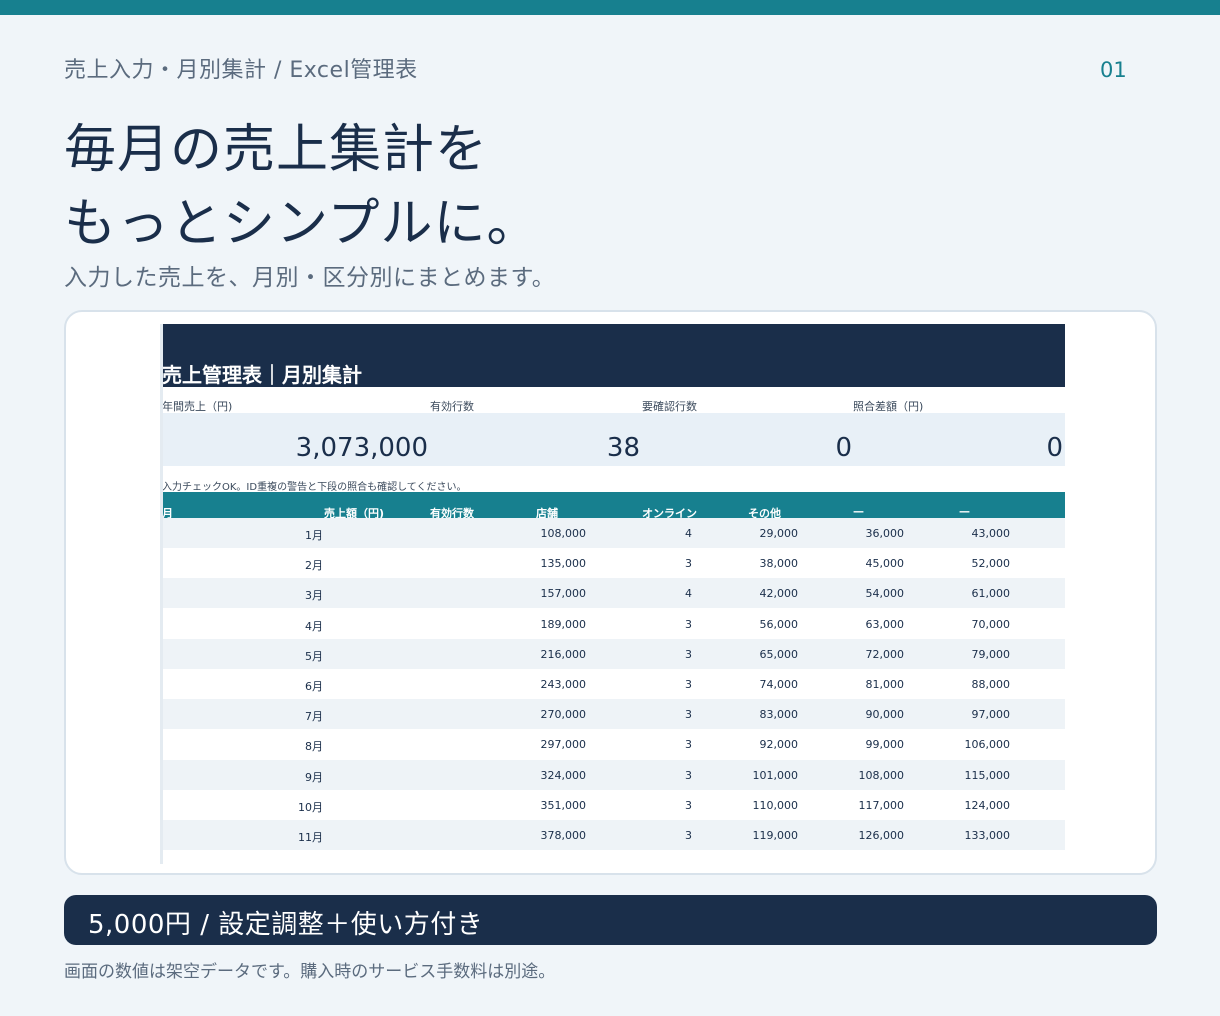  I want to click on table-header, so click(612, 505).